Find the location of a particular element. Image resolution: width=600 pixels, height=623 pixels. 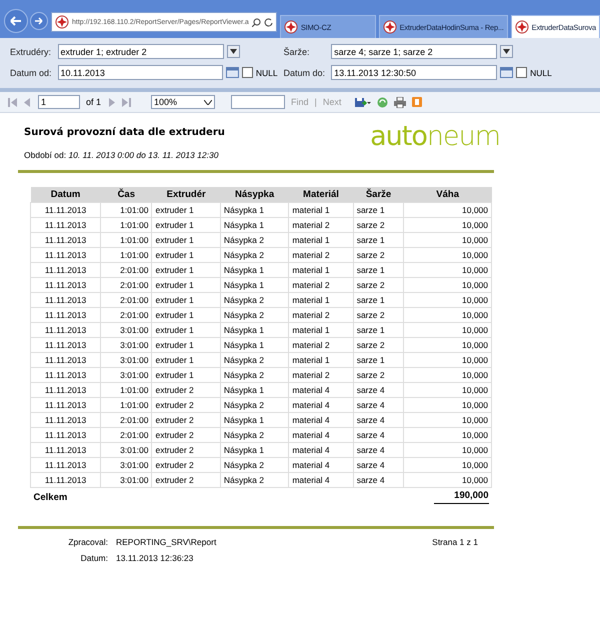

dropdown-field: sarze 4; sarze 1; sarze 2 is located at coordinates (414, 51).